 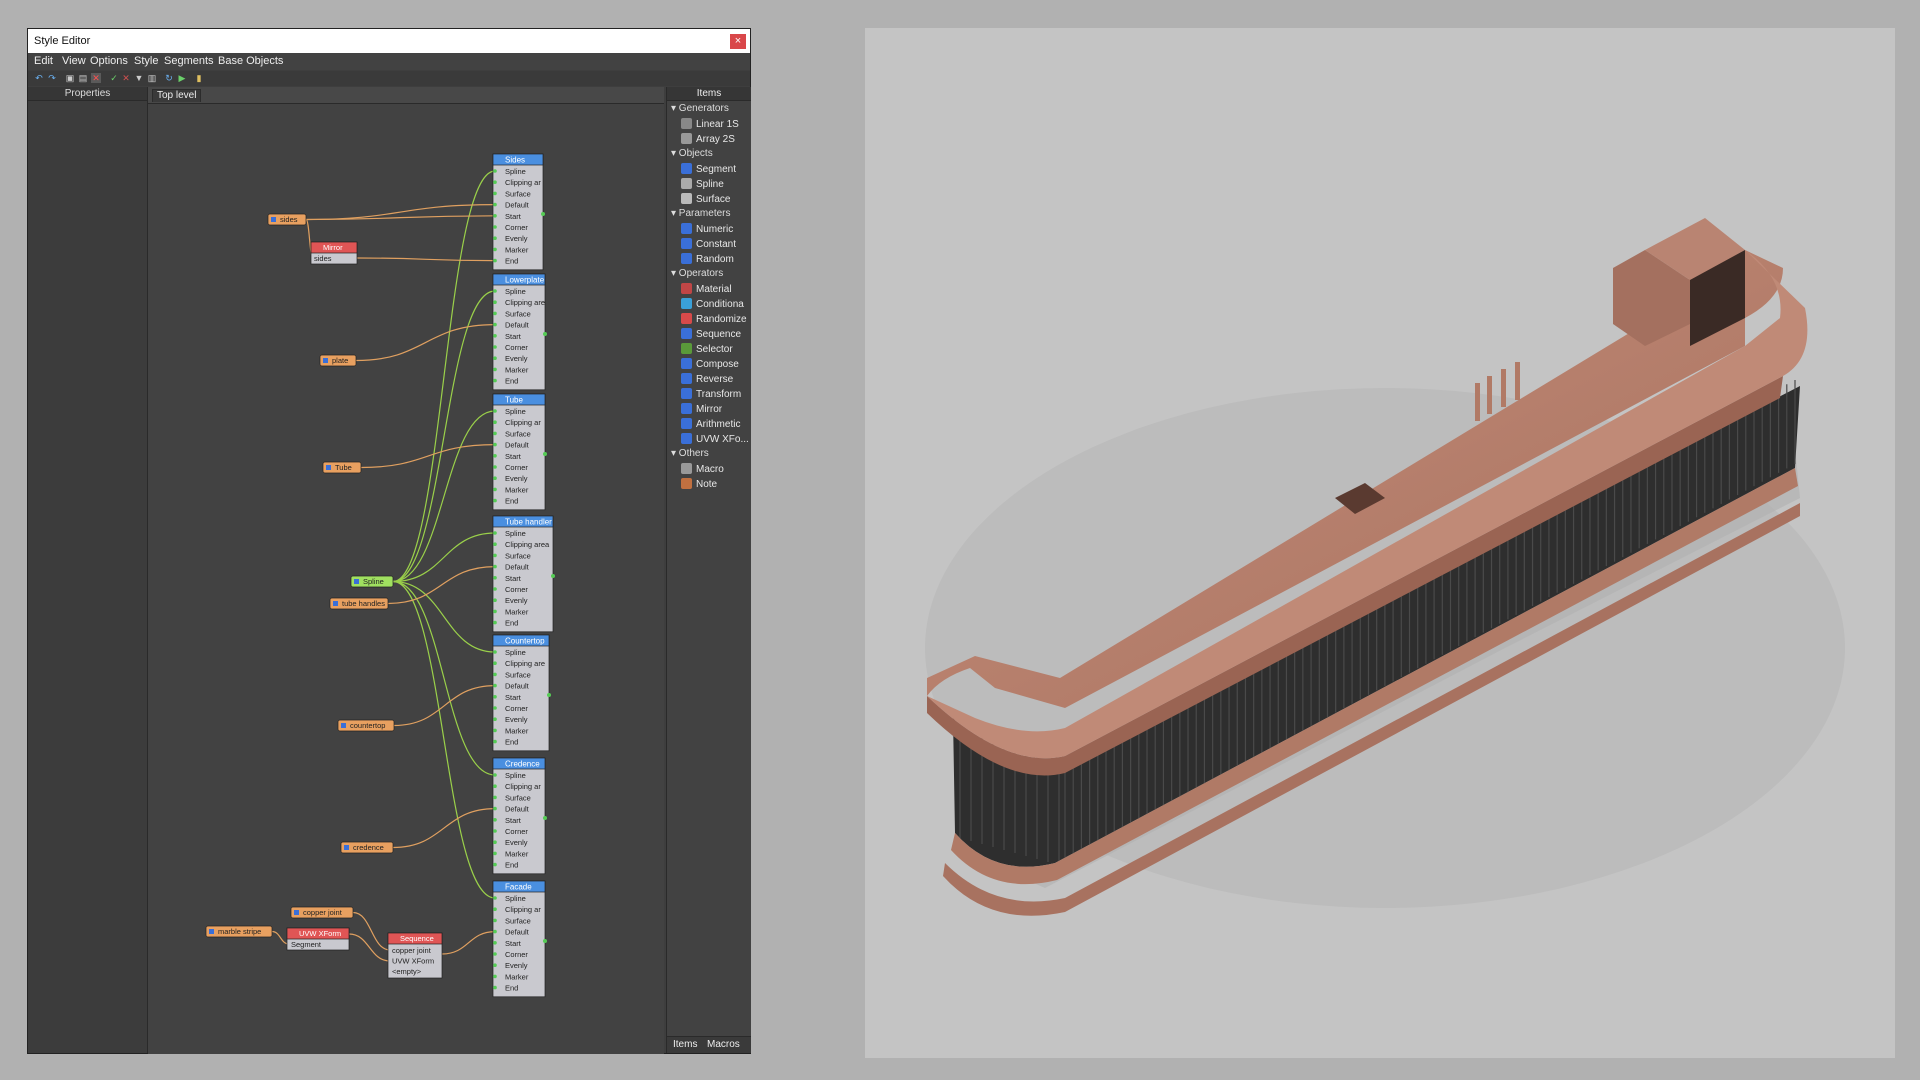 I want to click on item-conditiona: Conditiona, so click(x=712, y=304).